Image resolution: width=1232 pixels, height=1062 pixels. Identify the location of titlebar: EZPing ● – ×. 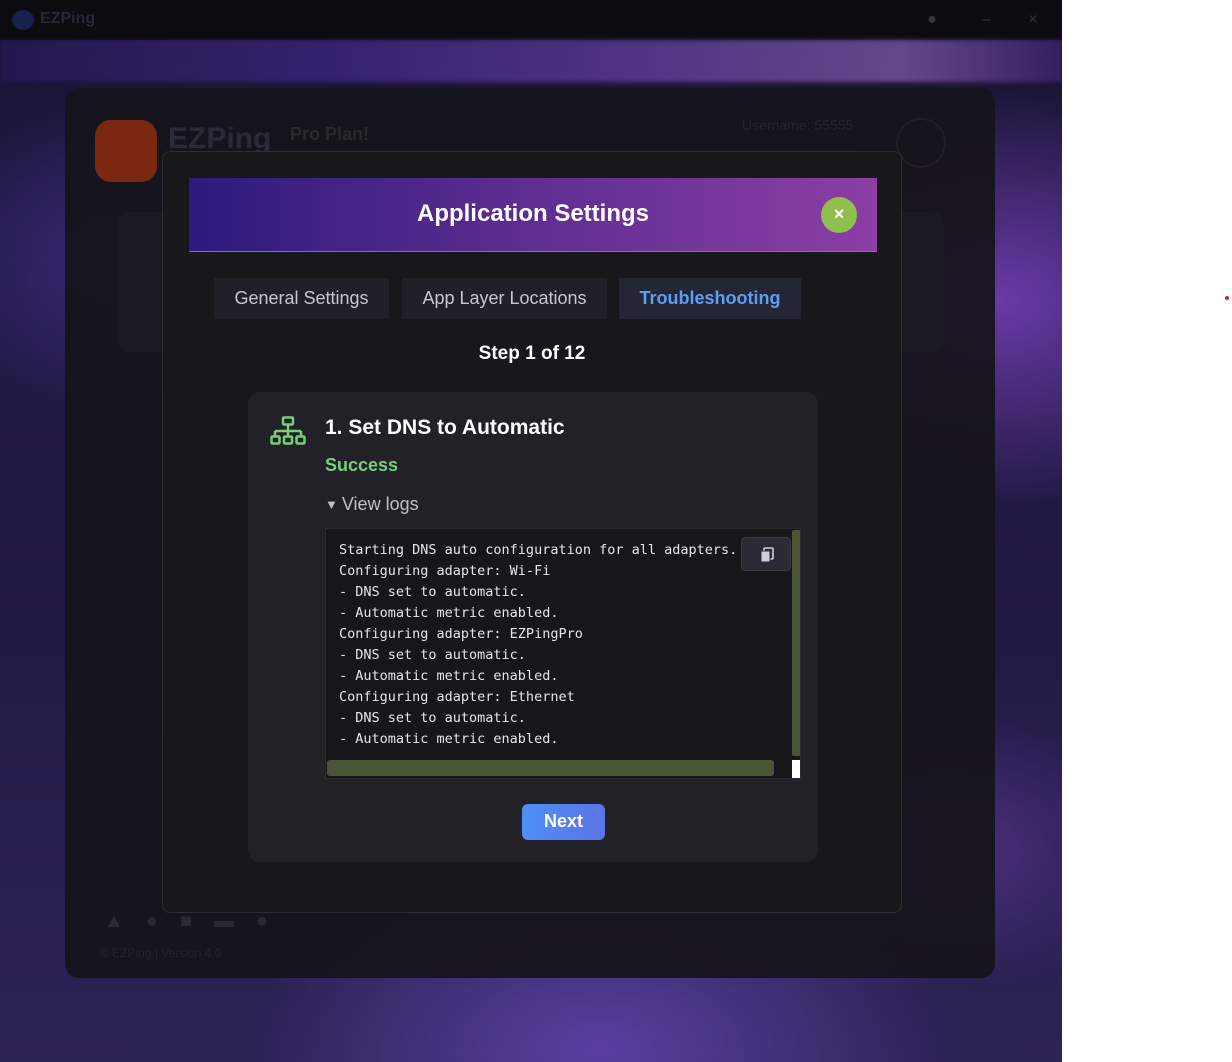
(531, 20).